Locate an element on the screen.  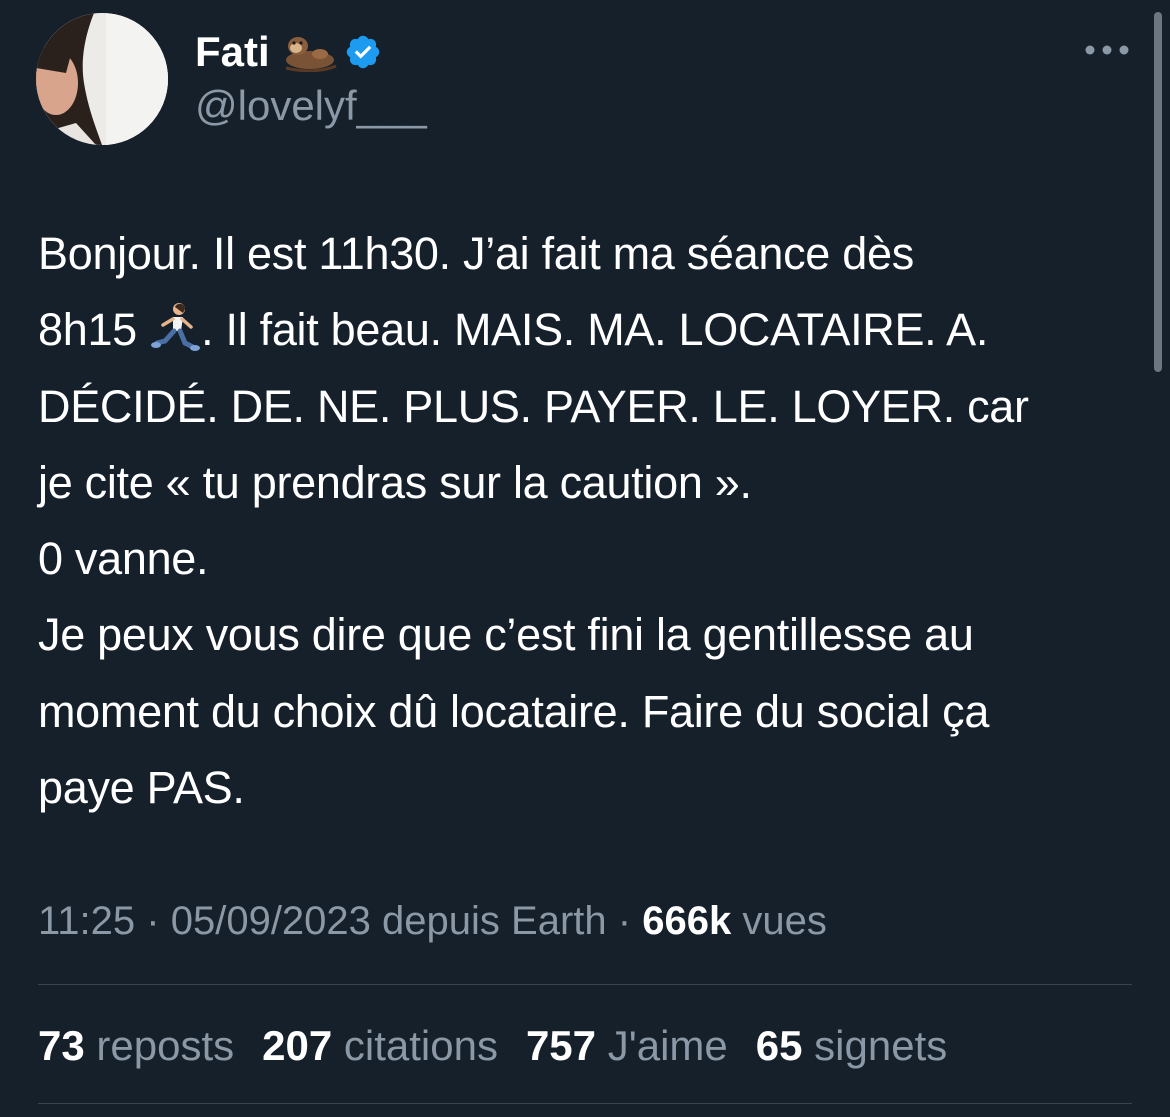
tweet-date: 05/09/2023 is located at coordinates (271, 921).